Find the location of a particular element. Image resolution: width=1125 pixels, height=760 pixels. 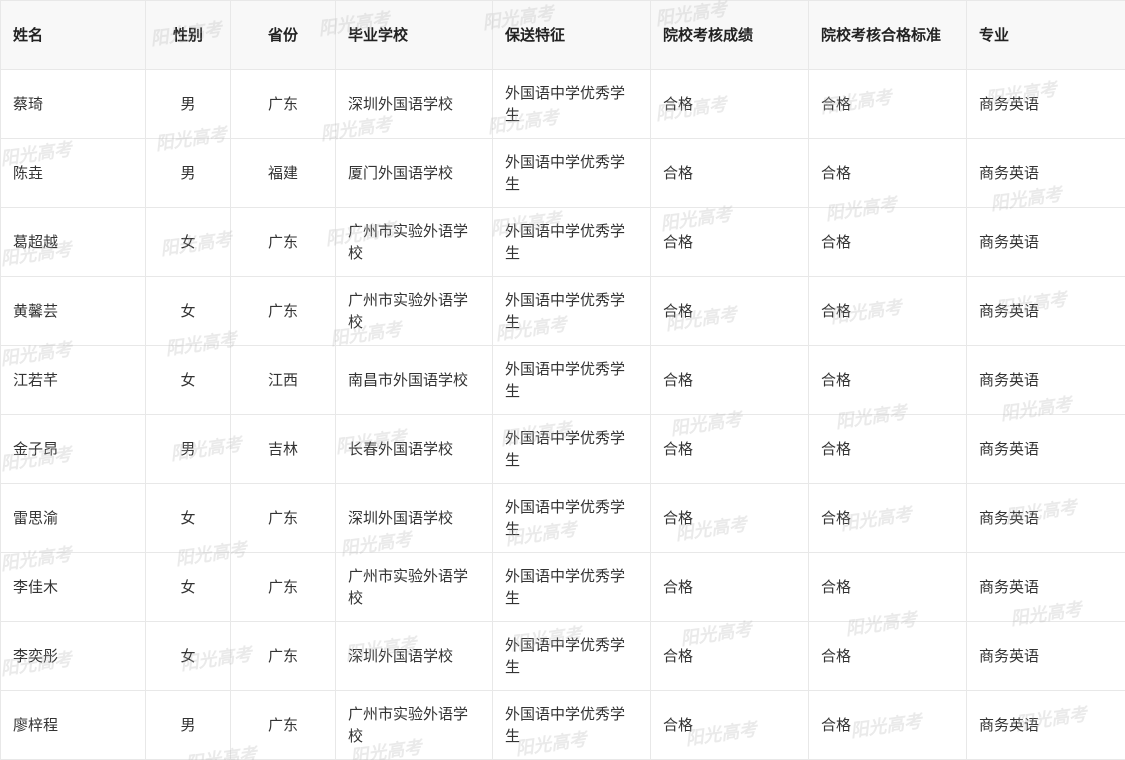

cell-name: 李奕彤 is located at coordinates (73, 656).